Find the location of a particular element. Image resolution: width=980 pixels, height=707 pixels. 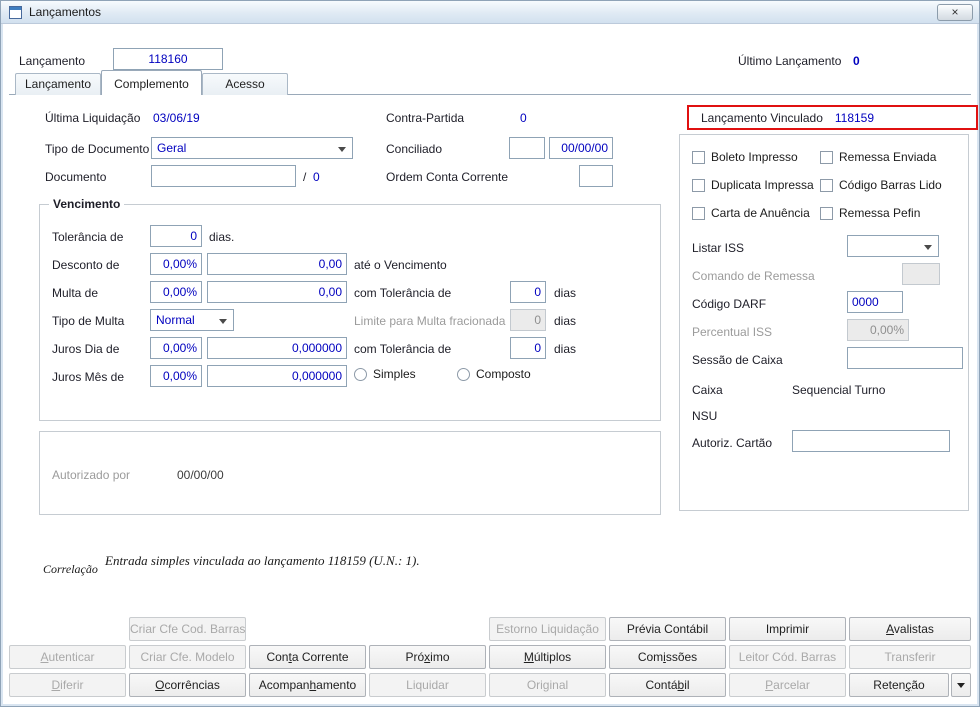

juros-dia-tolerancia-input is located at coordinates (528, 348).